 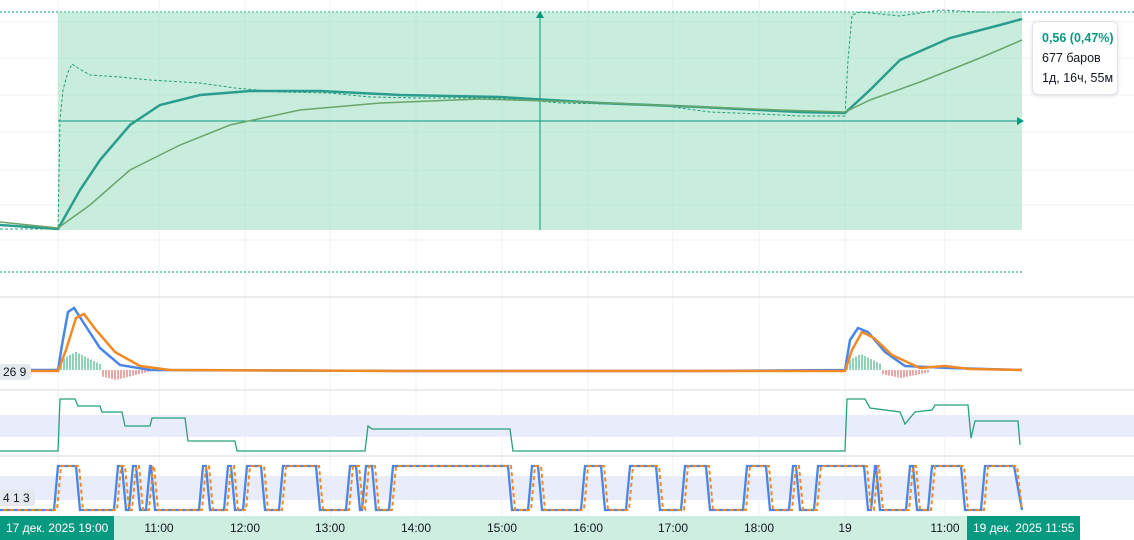 I want to click on time-tick: 14:00, so click(x=416, y=528).